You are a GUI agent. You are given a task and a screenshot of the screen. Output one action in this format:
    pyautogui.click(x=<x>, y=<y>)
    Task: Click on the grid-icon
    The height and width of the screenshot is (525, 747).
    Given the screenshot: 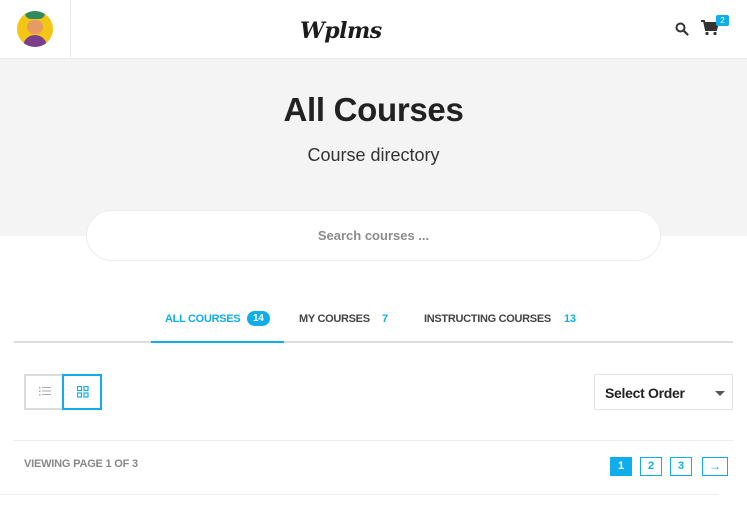 What is the action you would take?
    pyautogui.click(x=83, y=392)
    